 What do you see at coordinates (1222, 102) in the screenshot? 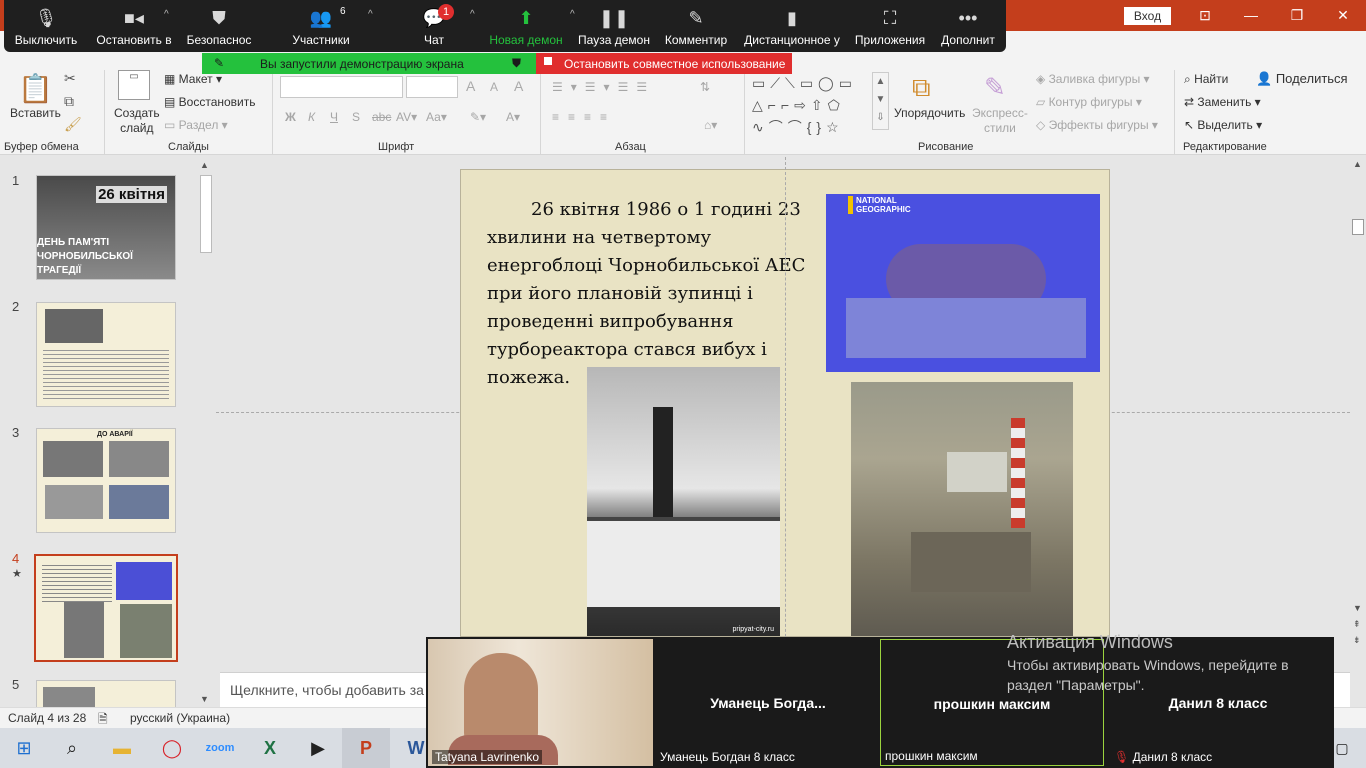
I see `replace-button: ⇄ Заменить ▾` at bounding box center [1222, 102].